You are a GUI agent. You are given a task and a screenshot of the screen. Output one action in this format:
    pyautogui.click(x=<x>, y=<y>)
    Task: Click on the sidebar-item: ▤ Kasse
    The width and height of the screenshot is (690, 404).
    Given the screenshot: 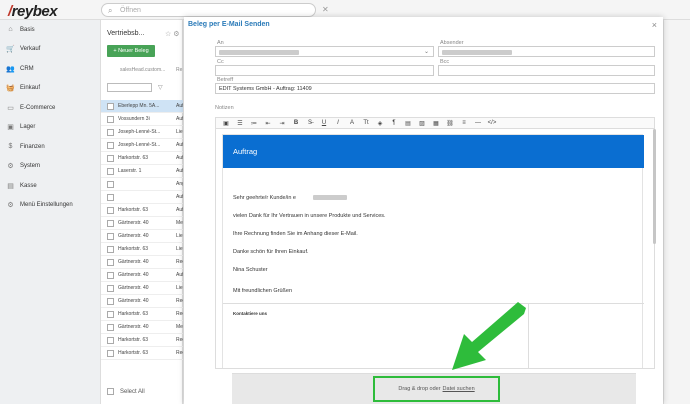 What is the action you would take?
    pyautogui.click(x=50, y=186)
    